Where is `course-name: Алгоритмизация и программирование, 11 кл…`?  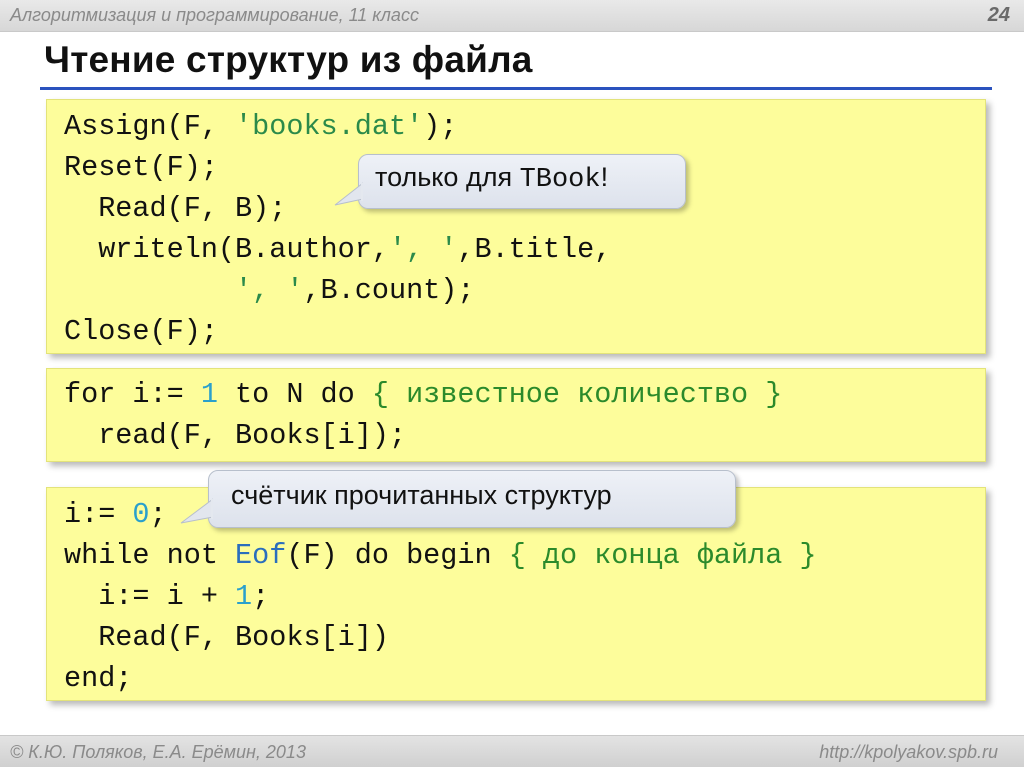
course-name: Алгоритмизация и программирование, 11 кл… is located at coordinates (214, 15).